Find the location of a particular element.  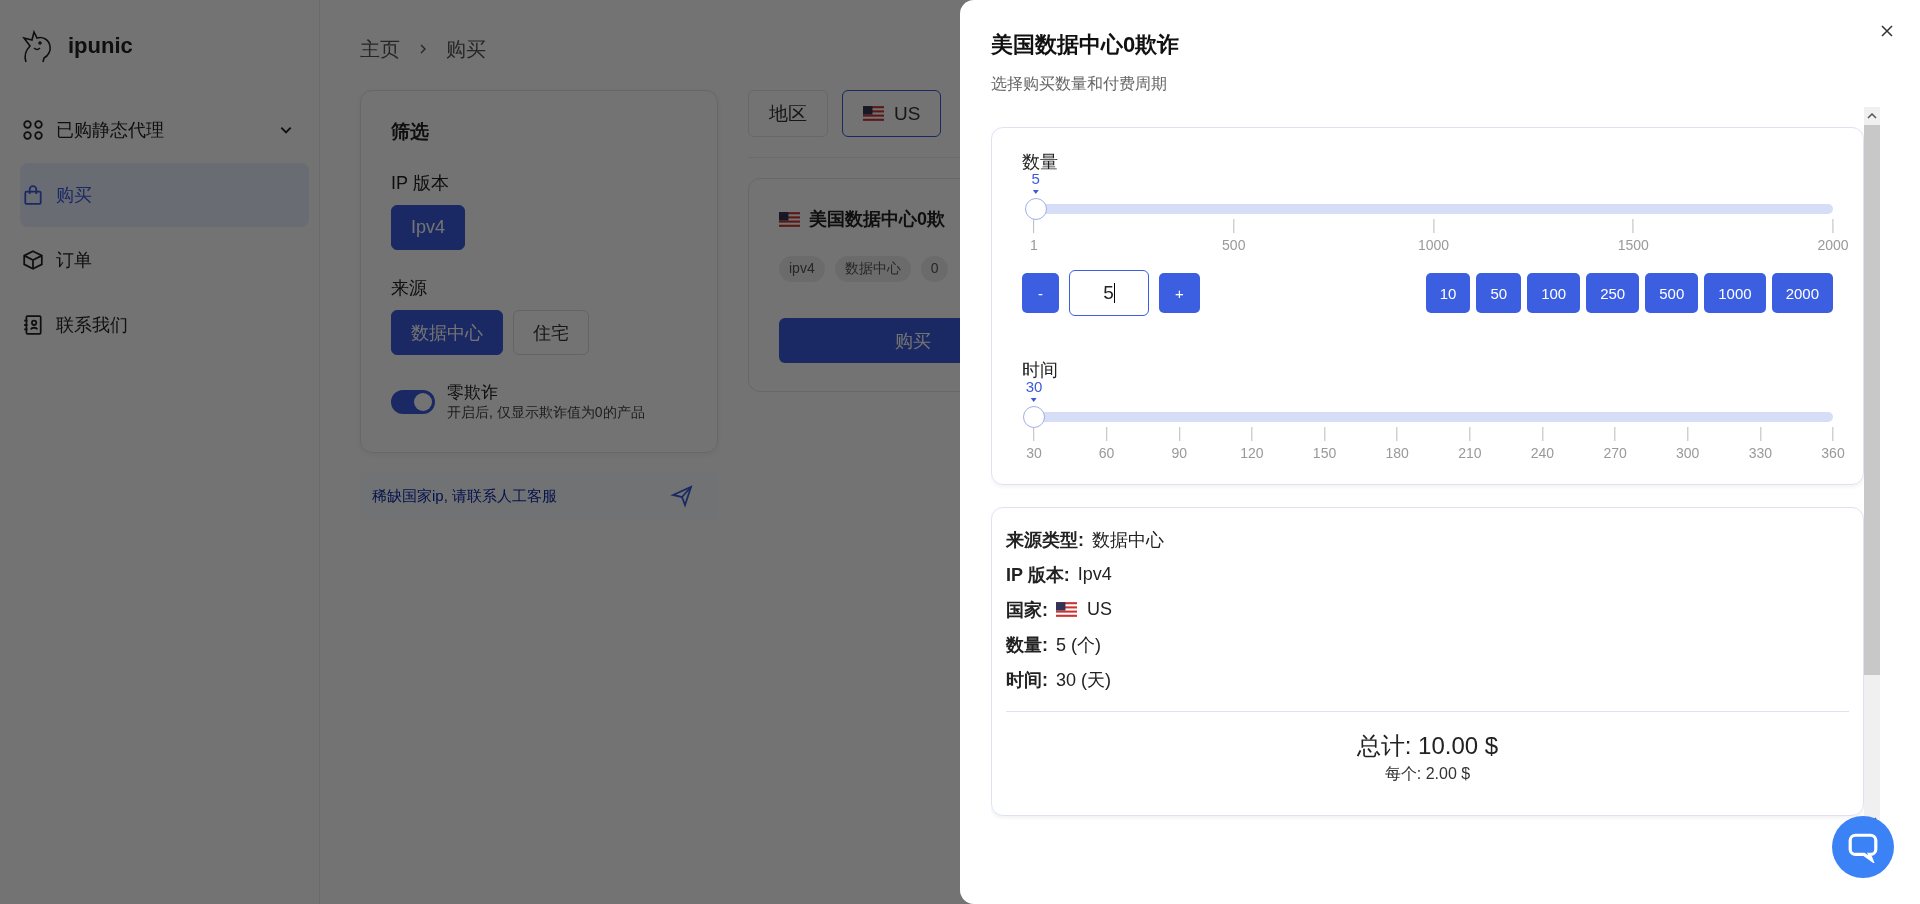

tick-label: 90 is located at coordinates (1179, 453).